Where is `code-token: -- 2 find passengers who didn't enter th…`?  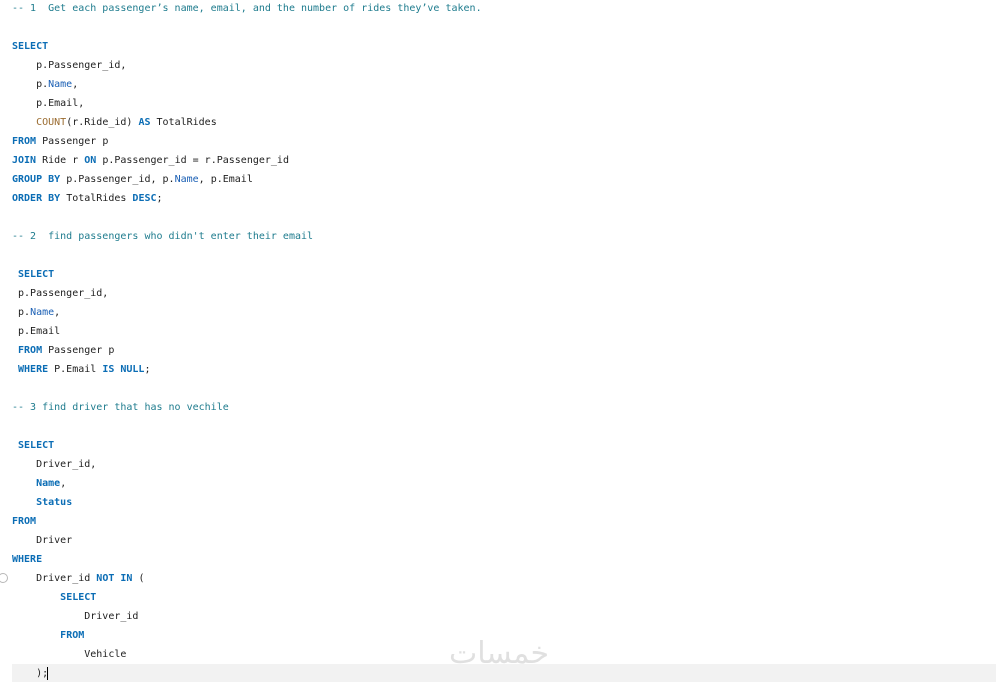 code-token: -- 2 find passengers who didn't enter th… is located at coordinates (163, 236).